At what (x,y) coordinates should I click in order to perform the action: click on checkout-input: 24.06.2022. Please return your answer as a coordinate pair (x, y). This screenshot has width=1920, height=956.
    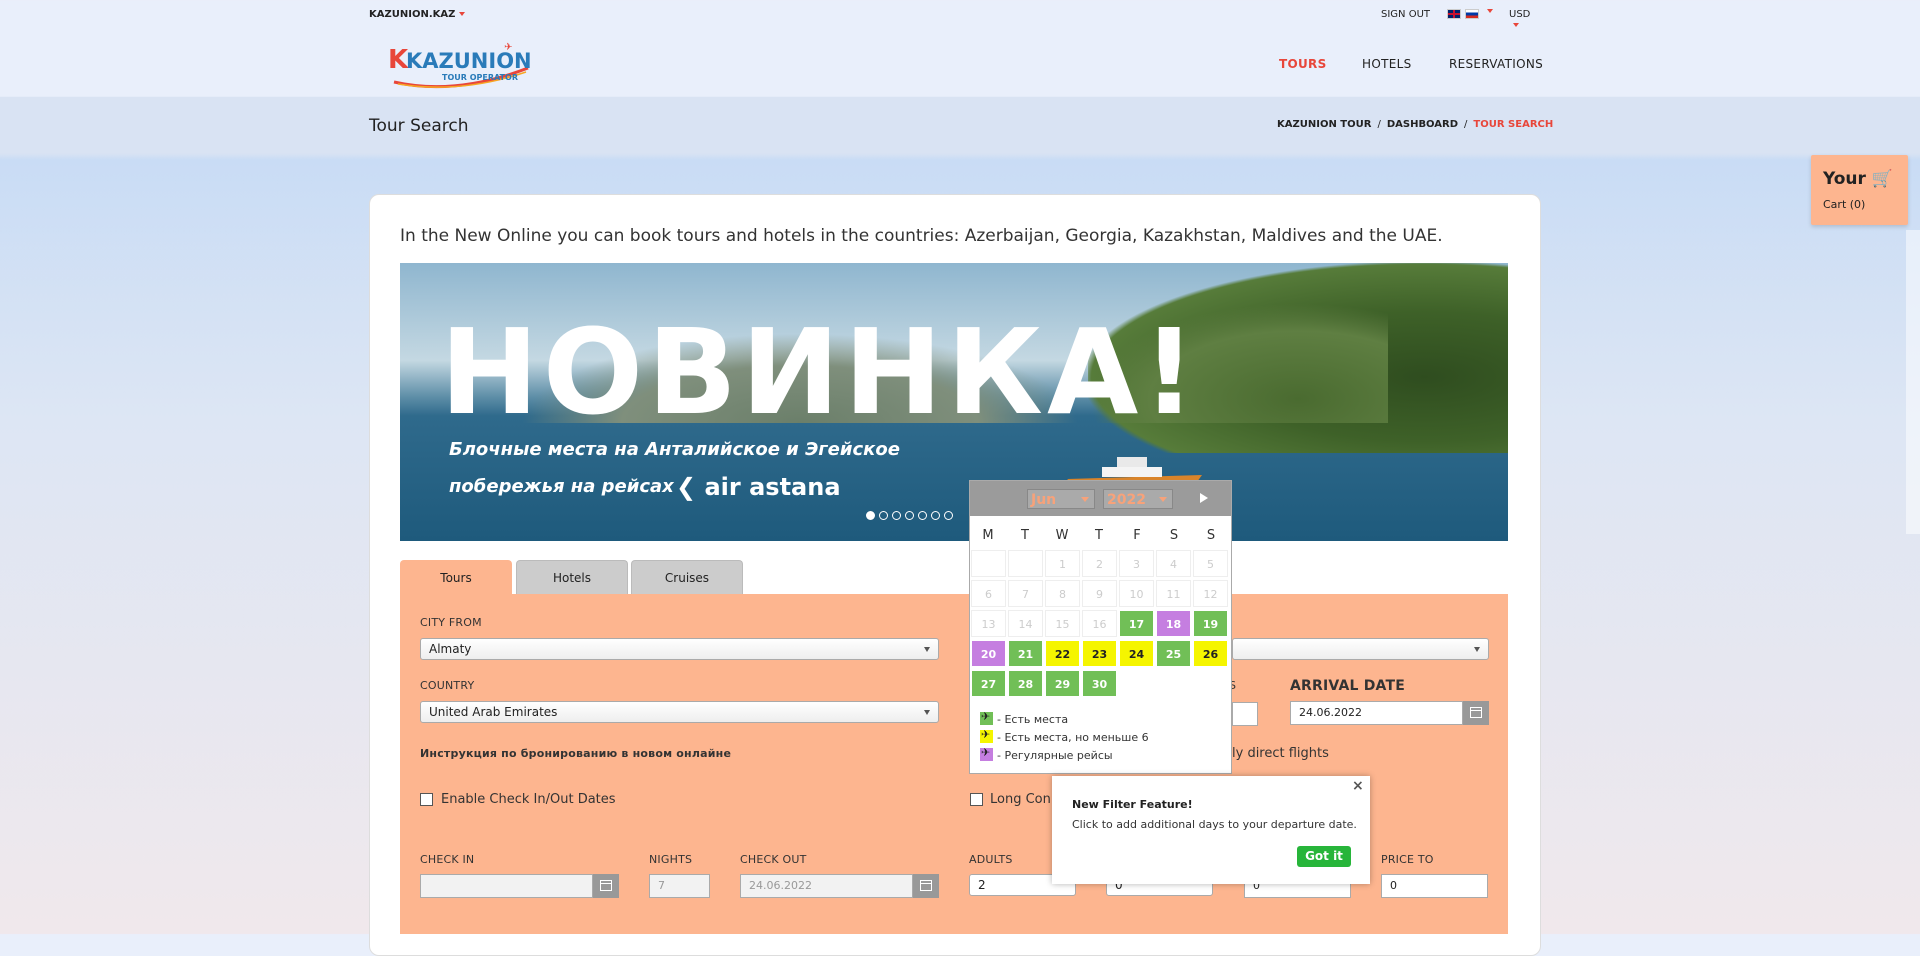
    Looking at the image, I should click on (826, 886).